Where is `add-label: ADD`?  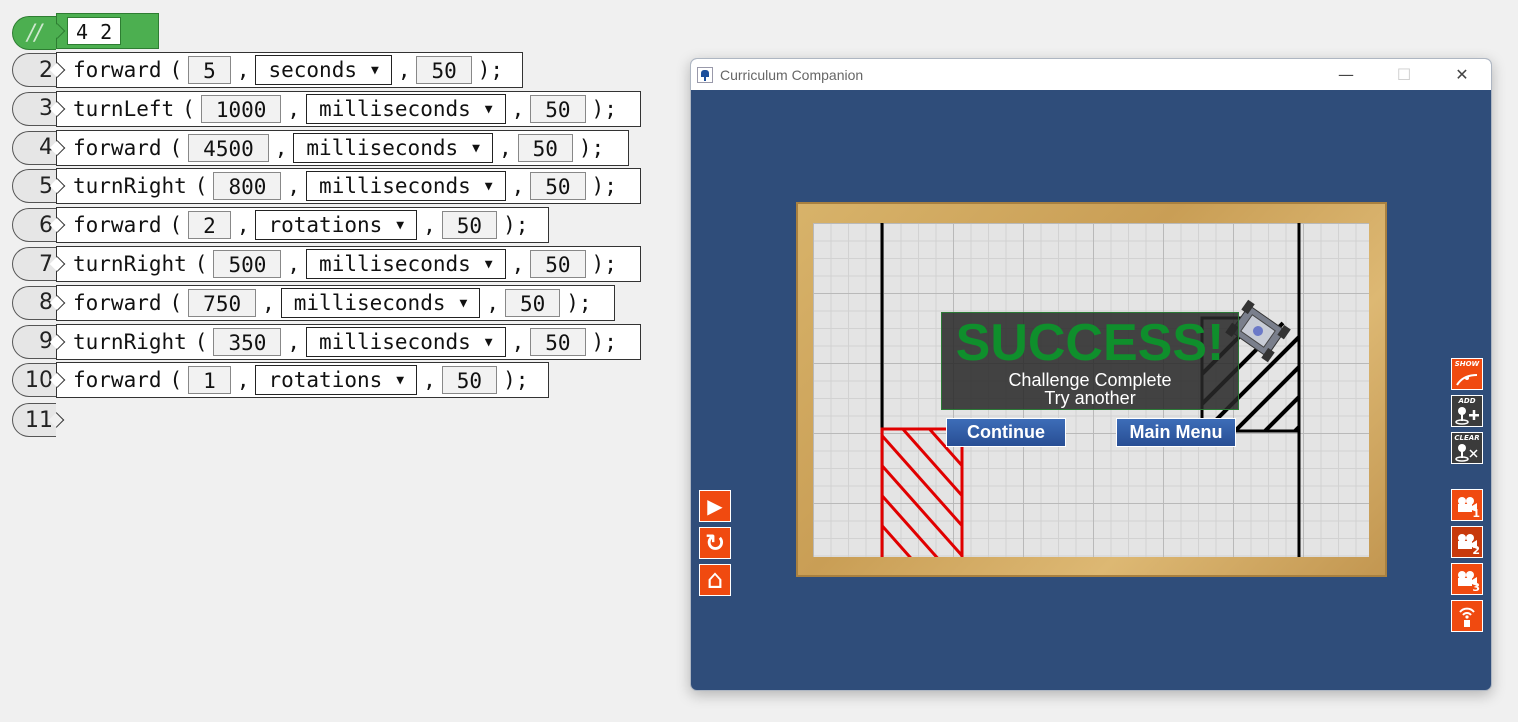 add-label: ADD is located at coordinates (1467, 401).